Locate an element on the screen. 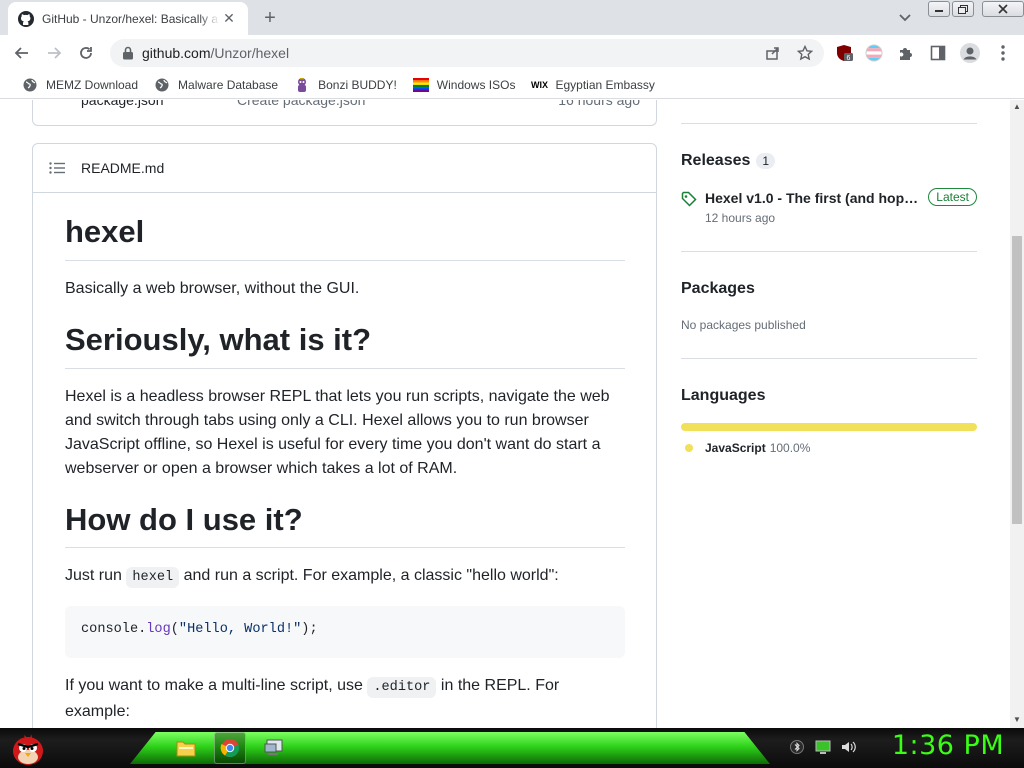 This screenshot has height=768, width=1024. taskbar: 1:36 PM is located at coordinates (512, 748).